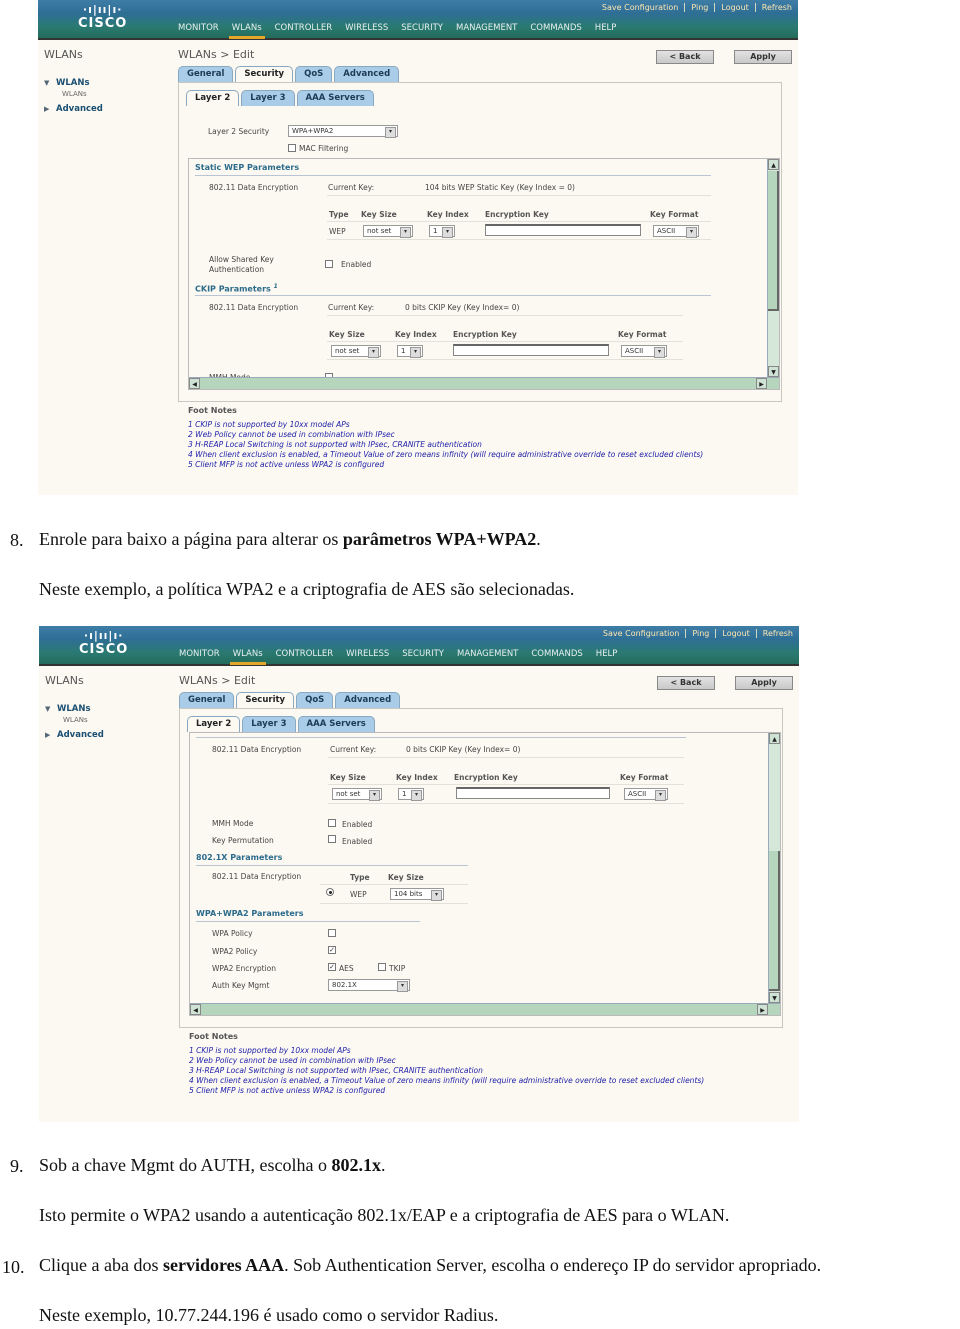 Image resolution: width=960 pixels, height=1329 pixels. Describe the element at coordinates (329, 264) in the screenshot. I see `shared-key-checkbox` at that location.